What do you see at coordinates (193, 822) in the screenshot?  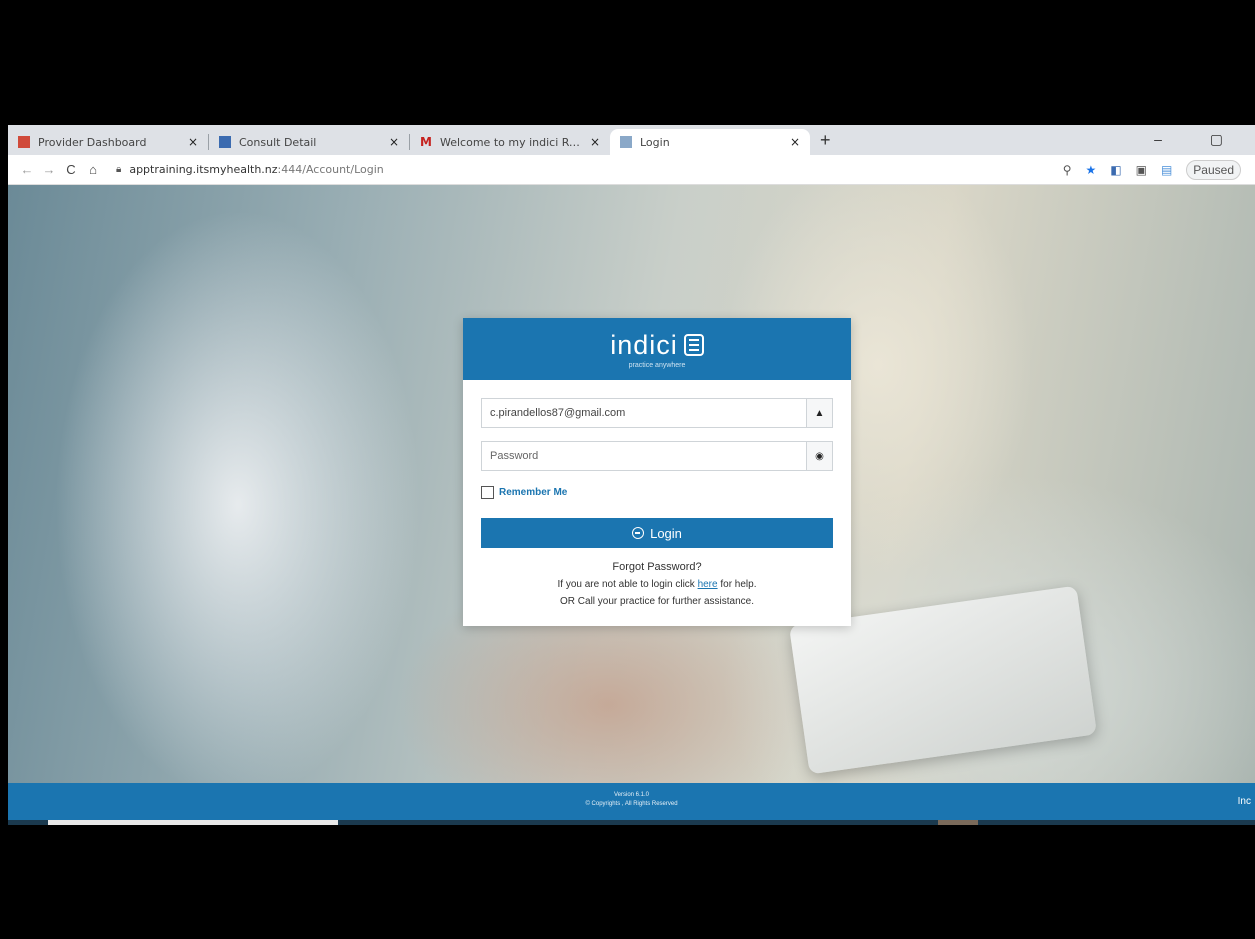 I see `video-progress-played` at bounding box center [193, 822].